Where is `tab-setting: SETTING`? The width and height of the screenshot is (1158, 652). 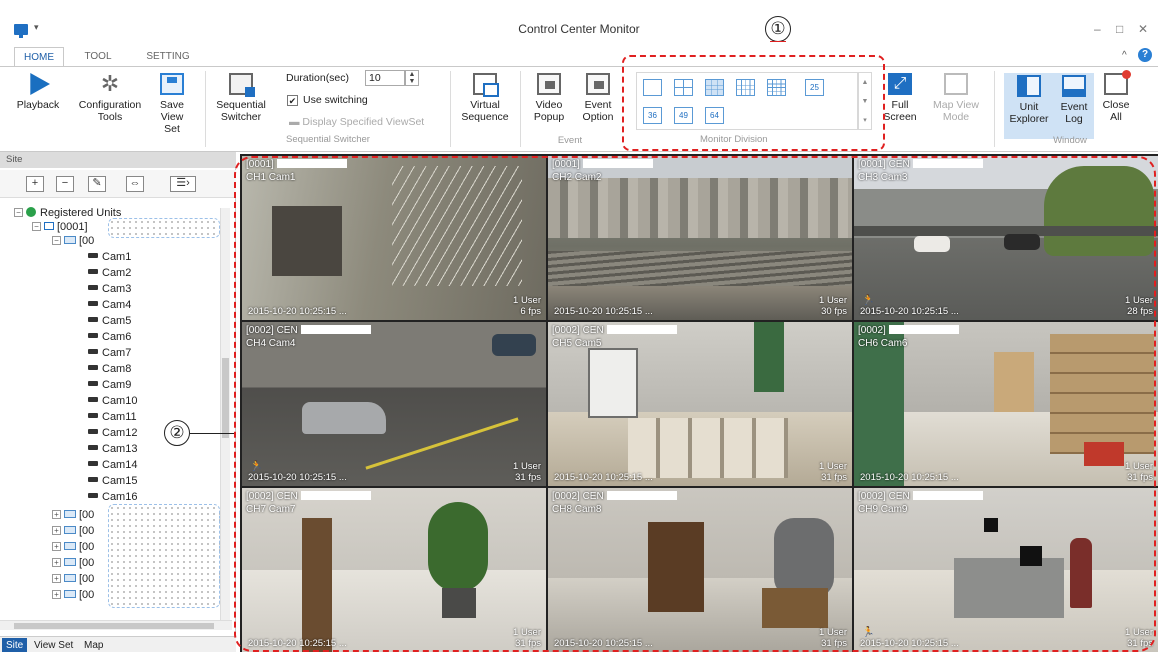 tab-setting: SETTING is located at coordinates (168, 57).